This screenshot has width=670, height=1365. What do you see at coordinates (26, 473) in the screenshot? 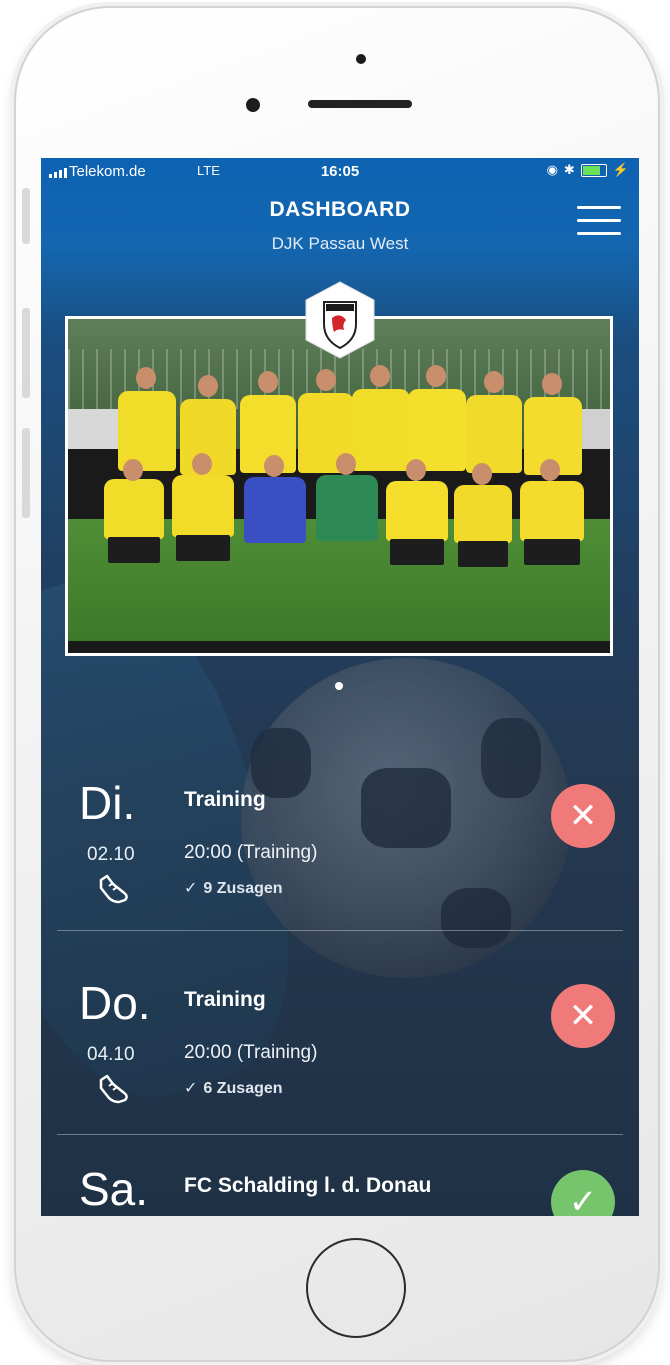
I see `volume-down-button` at bounding box center [26, 473].